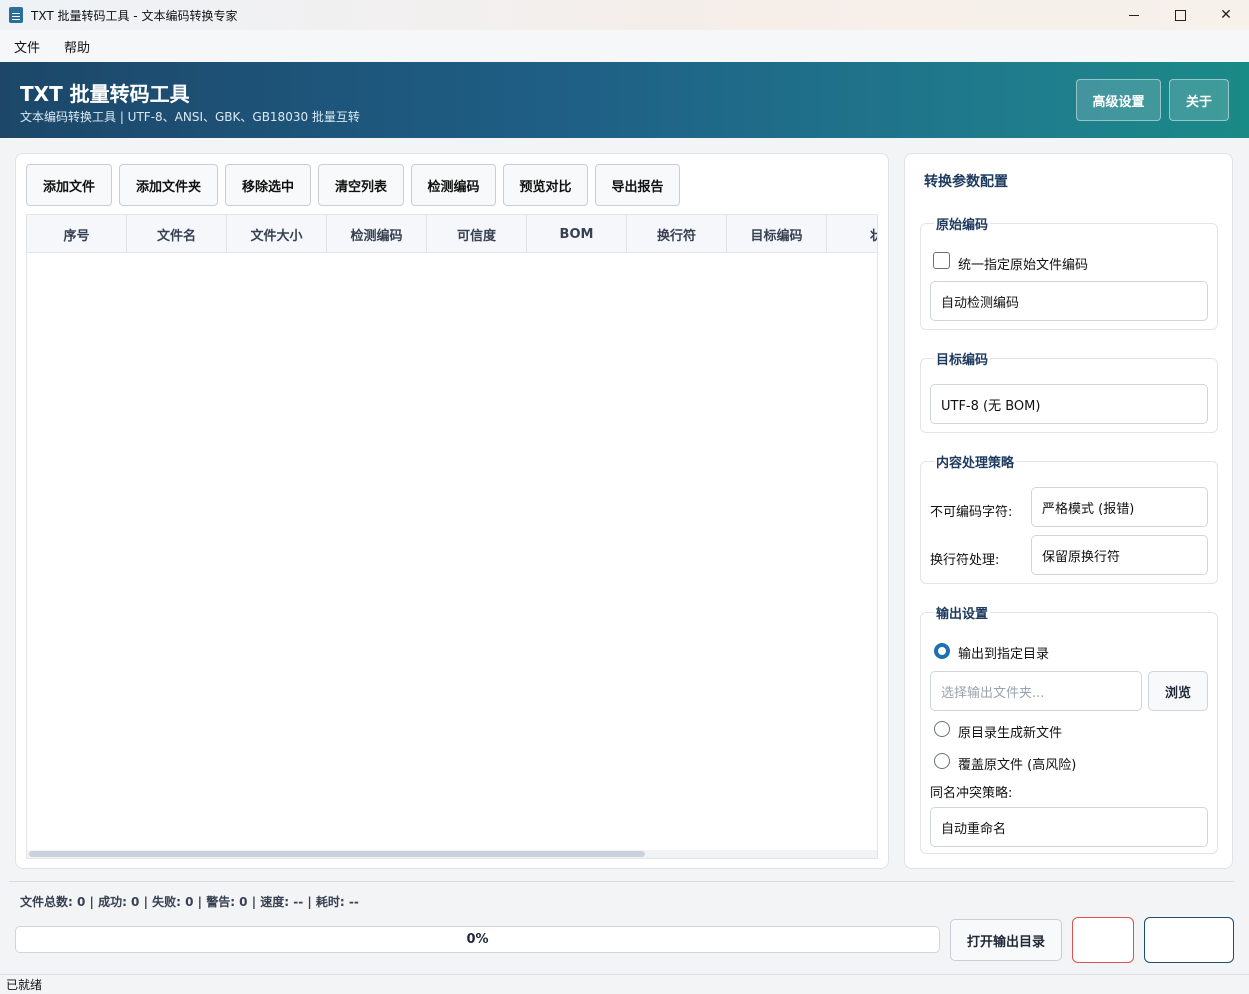  Describe the element at coordinates (1017, 765) in the screenshot. I see `overwrite-label: 覆盖原文件 (高风险)` at that location.